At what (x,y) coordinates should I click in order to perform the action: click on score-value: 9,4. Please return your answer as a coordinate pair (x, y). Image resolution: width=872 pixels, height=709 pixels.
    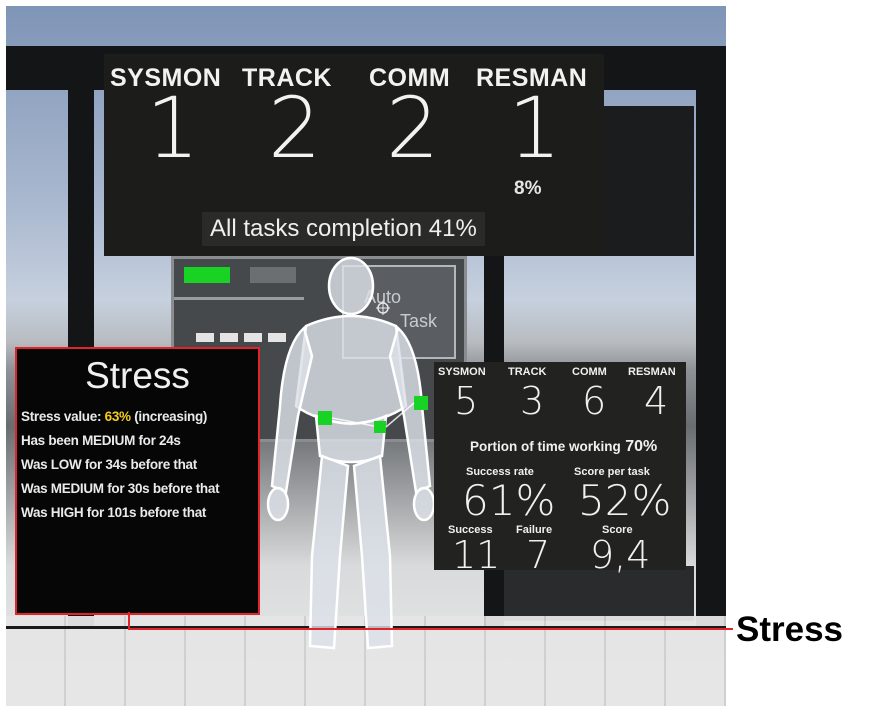
    Looking at the image, I should click on (620, 555).